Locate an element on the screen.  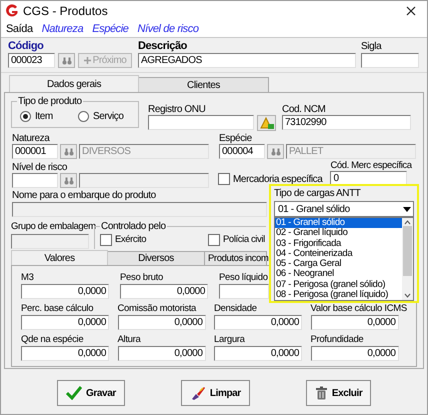
field-label: Qde na espécie is located at coordinates (52, 339).